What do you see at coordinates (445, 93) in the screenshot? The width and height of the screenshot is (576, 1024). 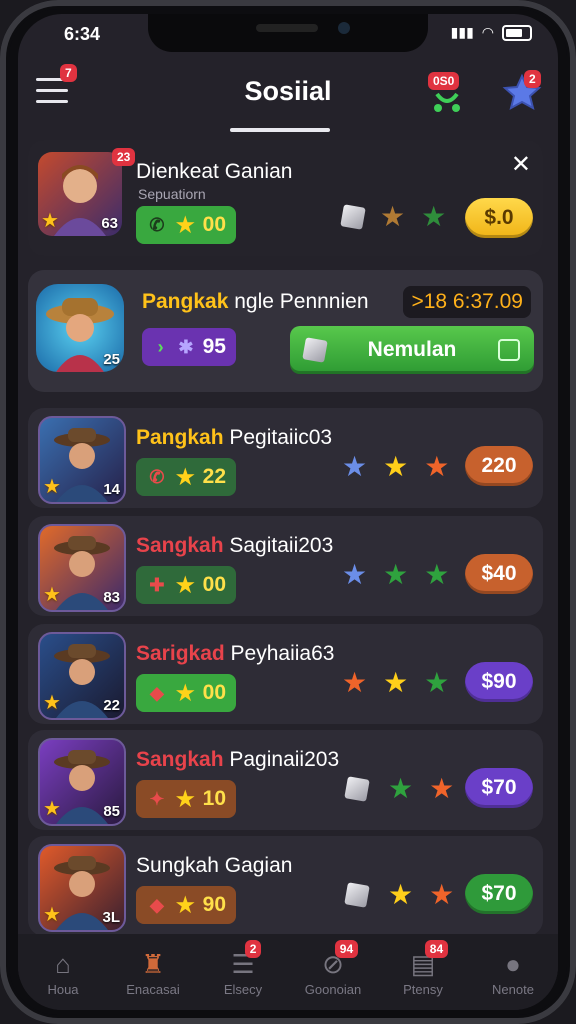 I see `controller-button: 0S0` at bounding box center [445, 93].